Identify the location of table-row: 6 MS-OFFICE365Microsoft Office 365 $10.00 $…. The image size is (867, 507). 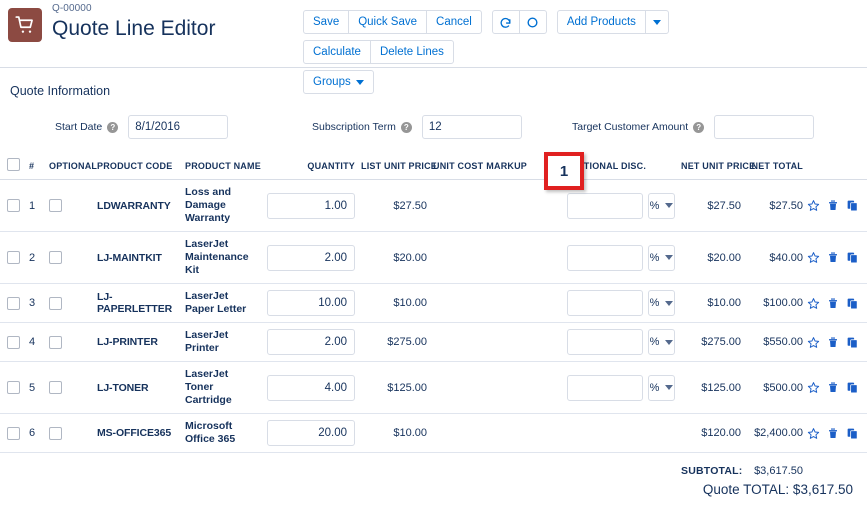
(433, 433).